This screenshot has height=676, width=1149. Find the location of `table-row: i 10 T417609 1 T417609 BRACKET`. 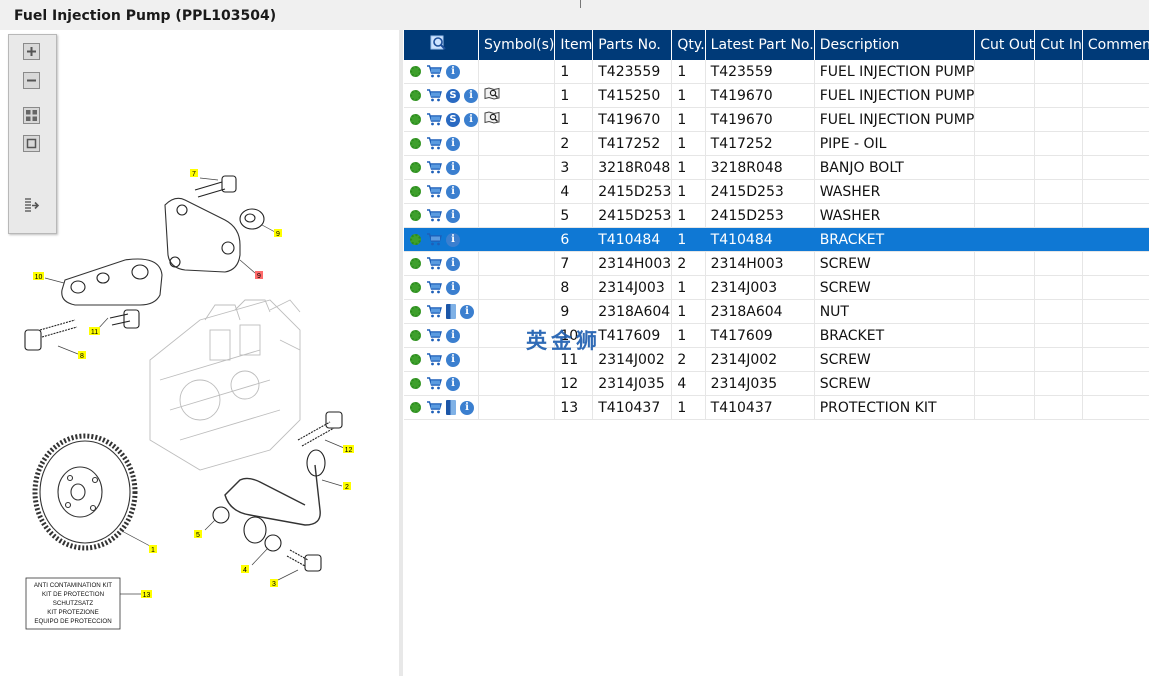

table-row: i 10 T417609 1 T417609 BRACKET is located at coordinates (776, 335).